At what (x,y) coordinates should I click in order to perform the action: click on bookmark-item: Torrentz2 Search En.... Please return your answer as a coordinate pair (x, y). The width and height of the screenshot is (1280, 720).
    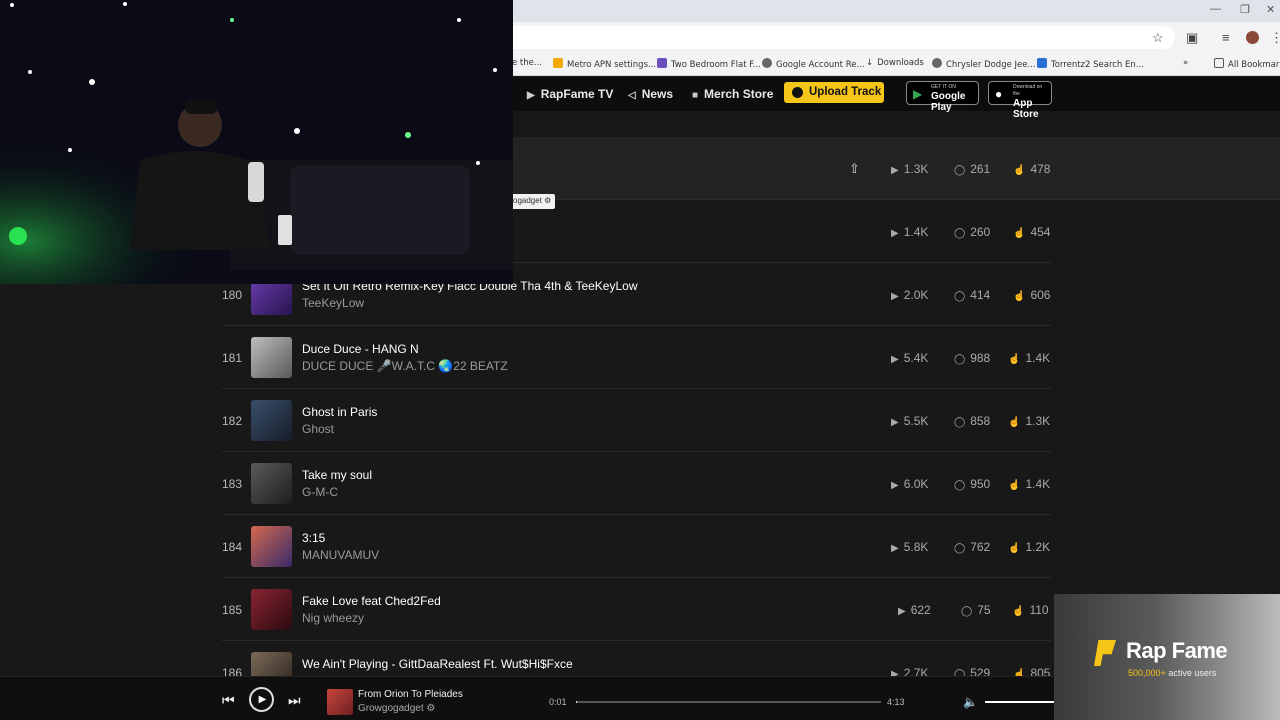
    Looking at the image, I should click on (1090, 64).